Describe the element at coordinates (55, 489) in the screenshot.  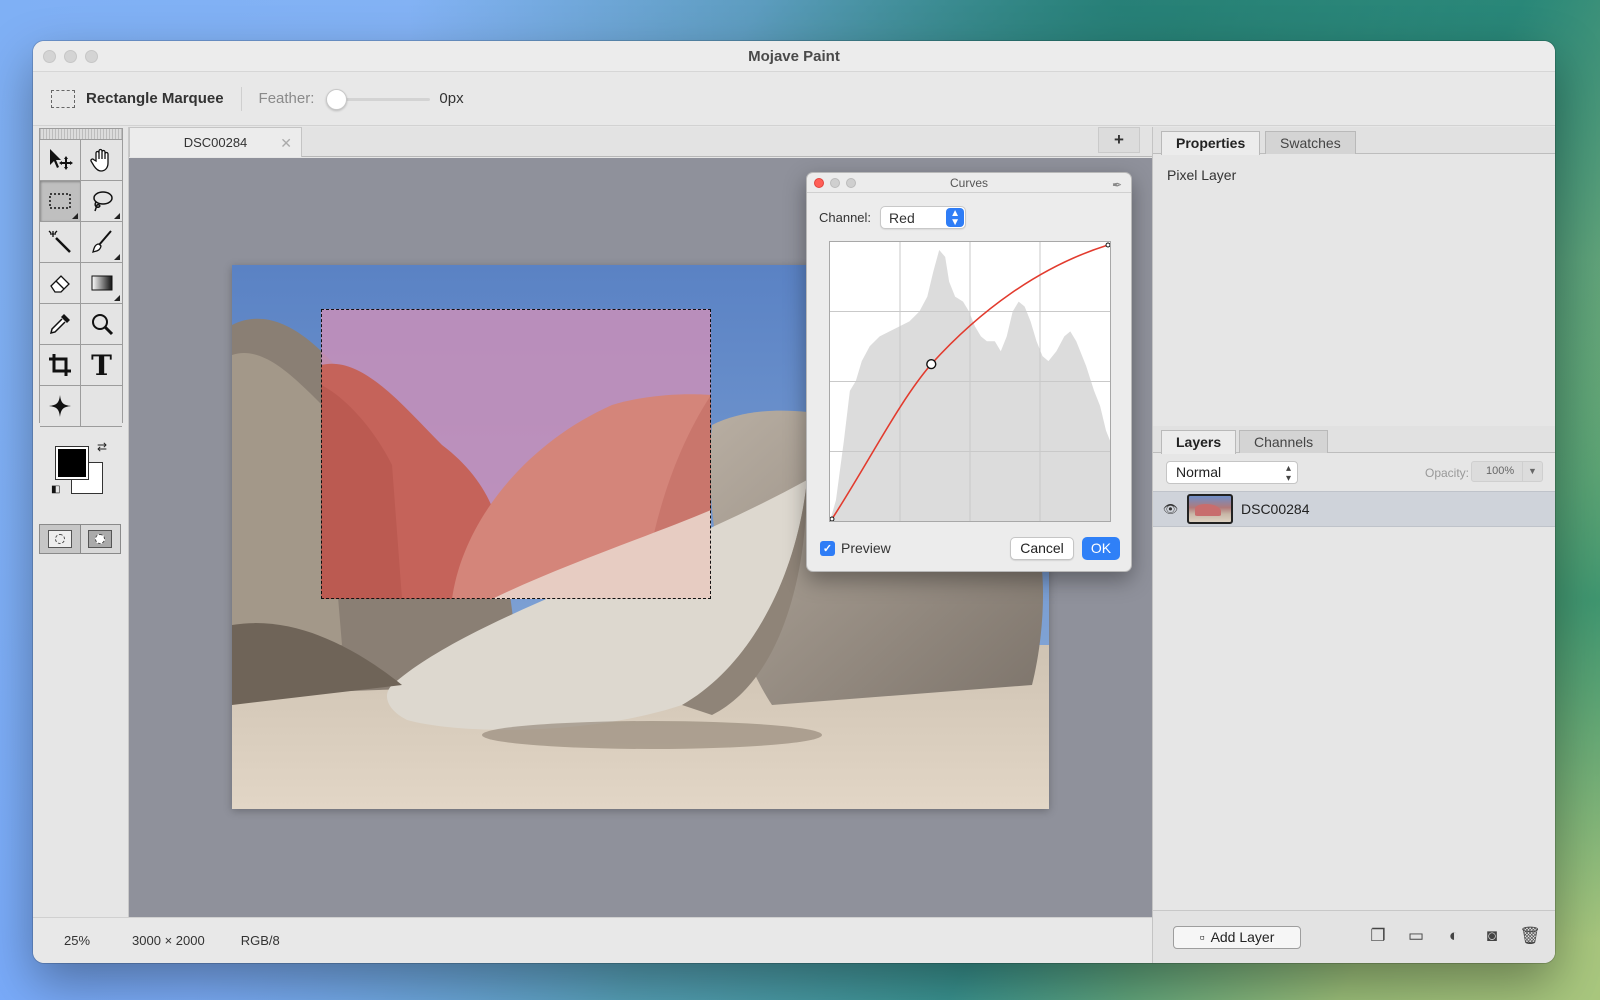
I see `default-colors-icon: ◧` at that location.